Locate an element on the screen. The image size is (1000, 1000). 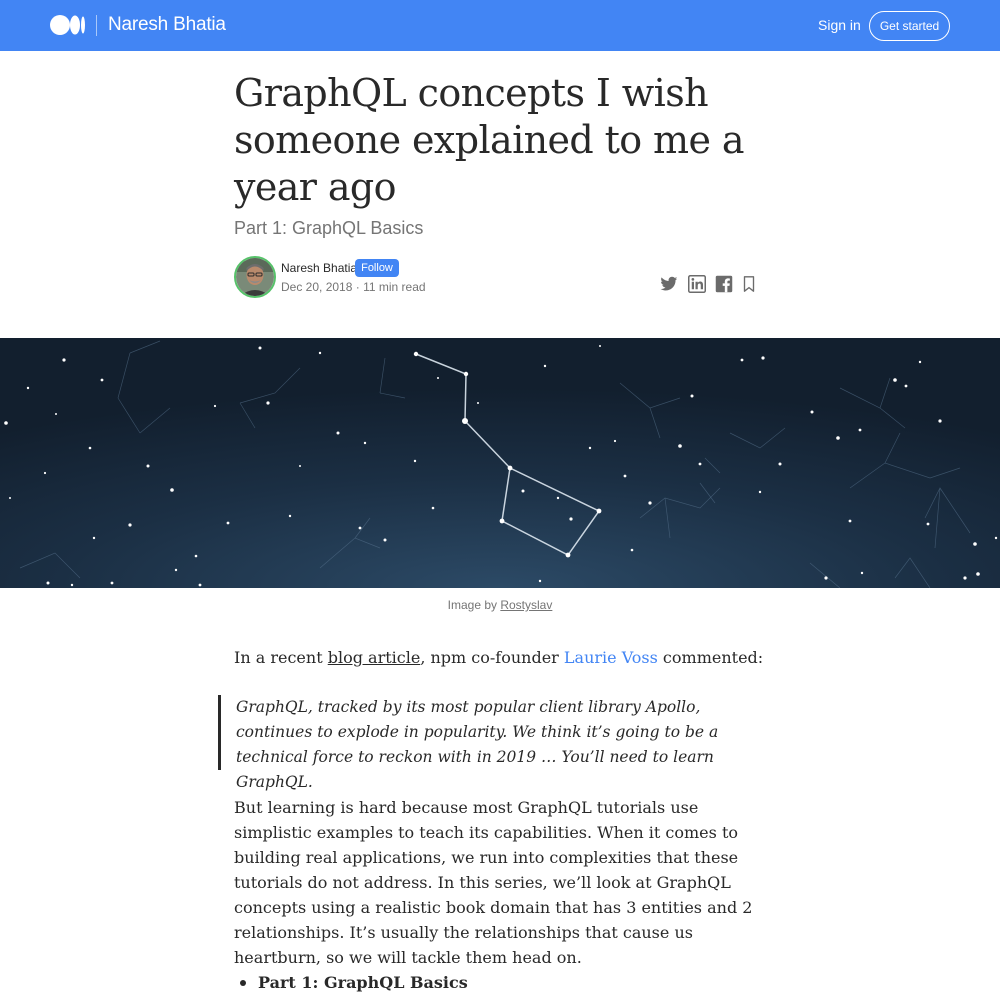
intro-text-3: commented: is located at coordinates (710, 657).